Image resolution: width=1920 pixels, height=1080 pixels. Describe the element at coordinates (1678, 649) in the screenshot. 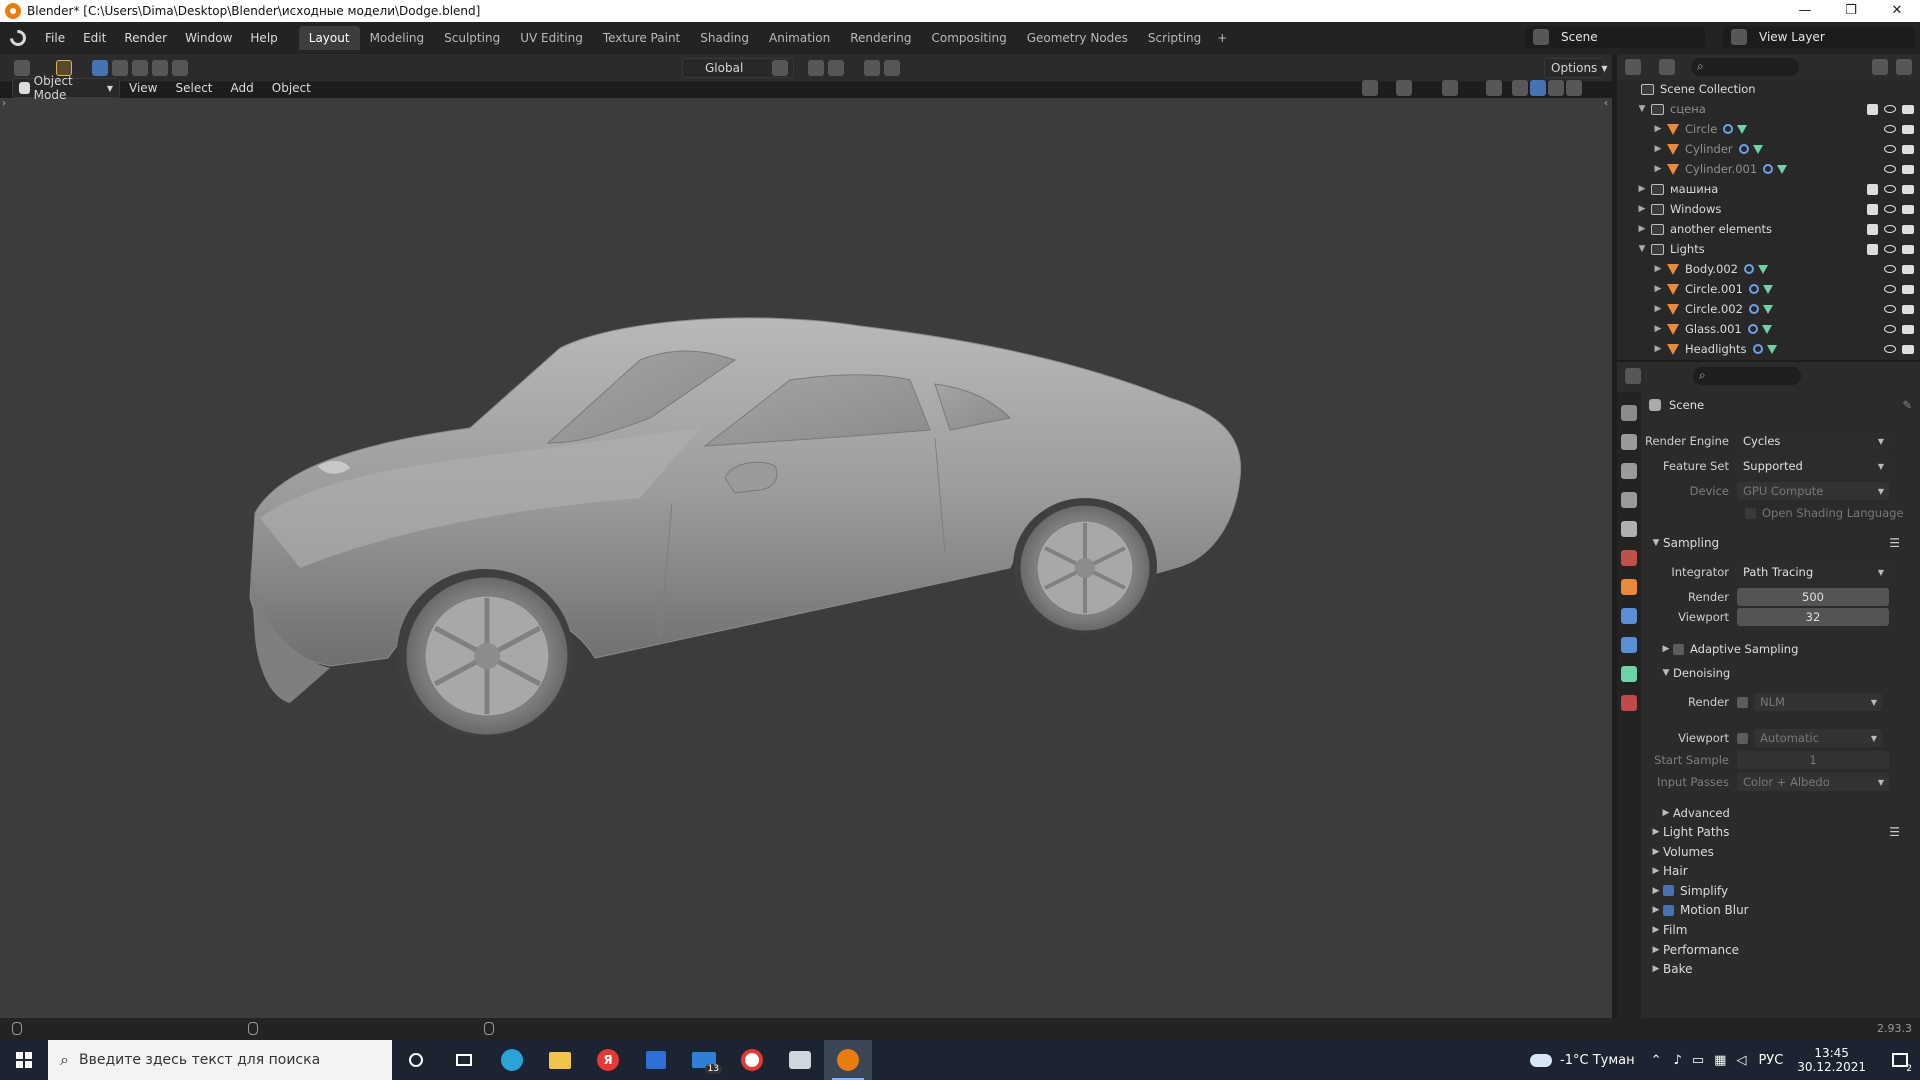

I see `adaptive-sampling-checkbox` at that location.